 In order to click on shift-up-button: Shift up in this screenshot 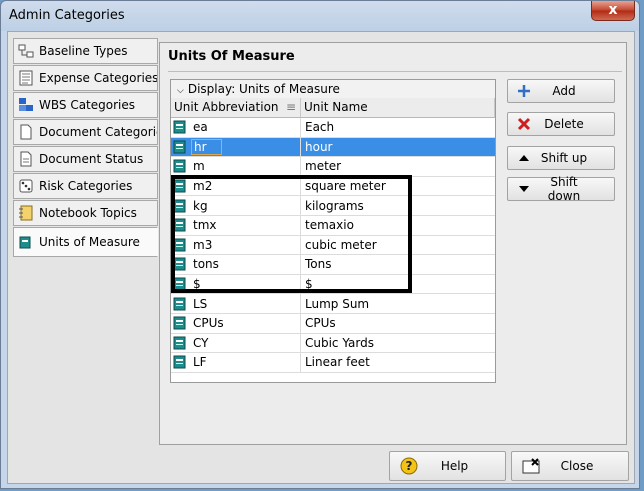, I will do `click(561, 158)`.